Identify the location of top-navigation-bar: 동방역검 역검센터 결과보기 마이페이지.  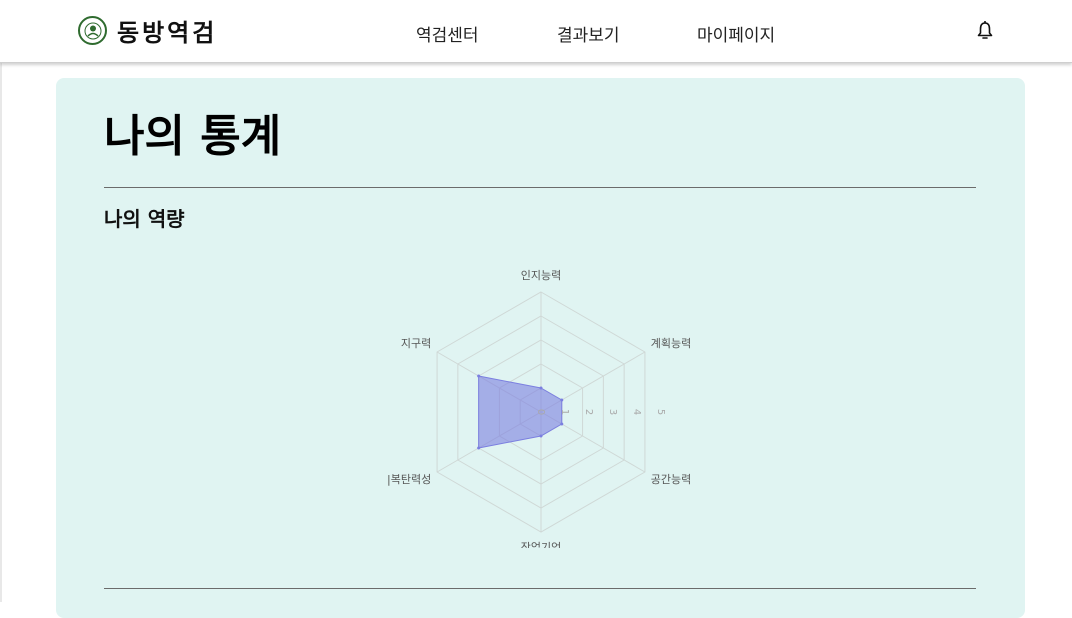
(536, 31).